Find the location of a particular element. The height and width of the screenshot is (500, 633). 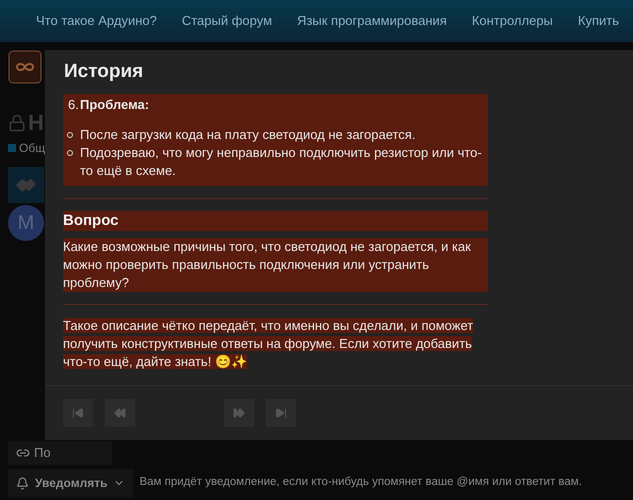

modal-title: История is located at coordinates (104, 72).